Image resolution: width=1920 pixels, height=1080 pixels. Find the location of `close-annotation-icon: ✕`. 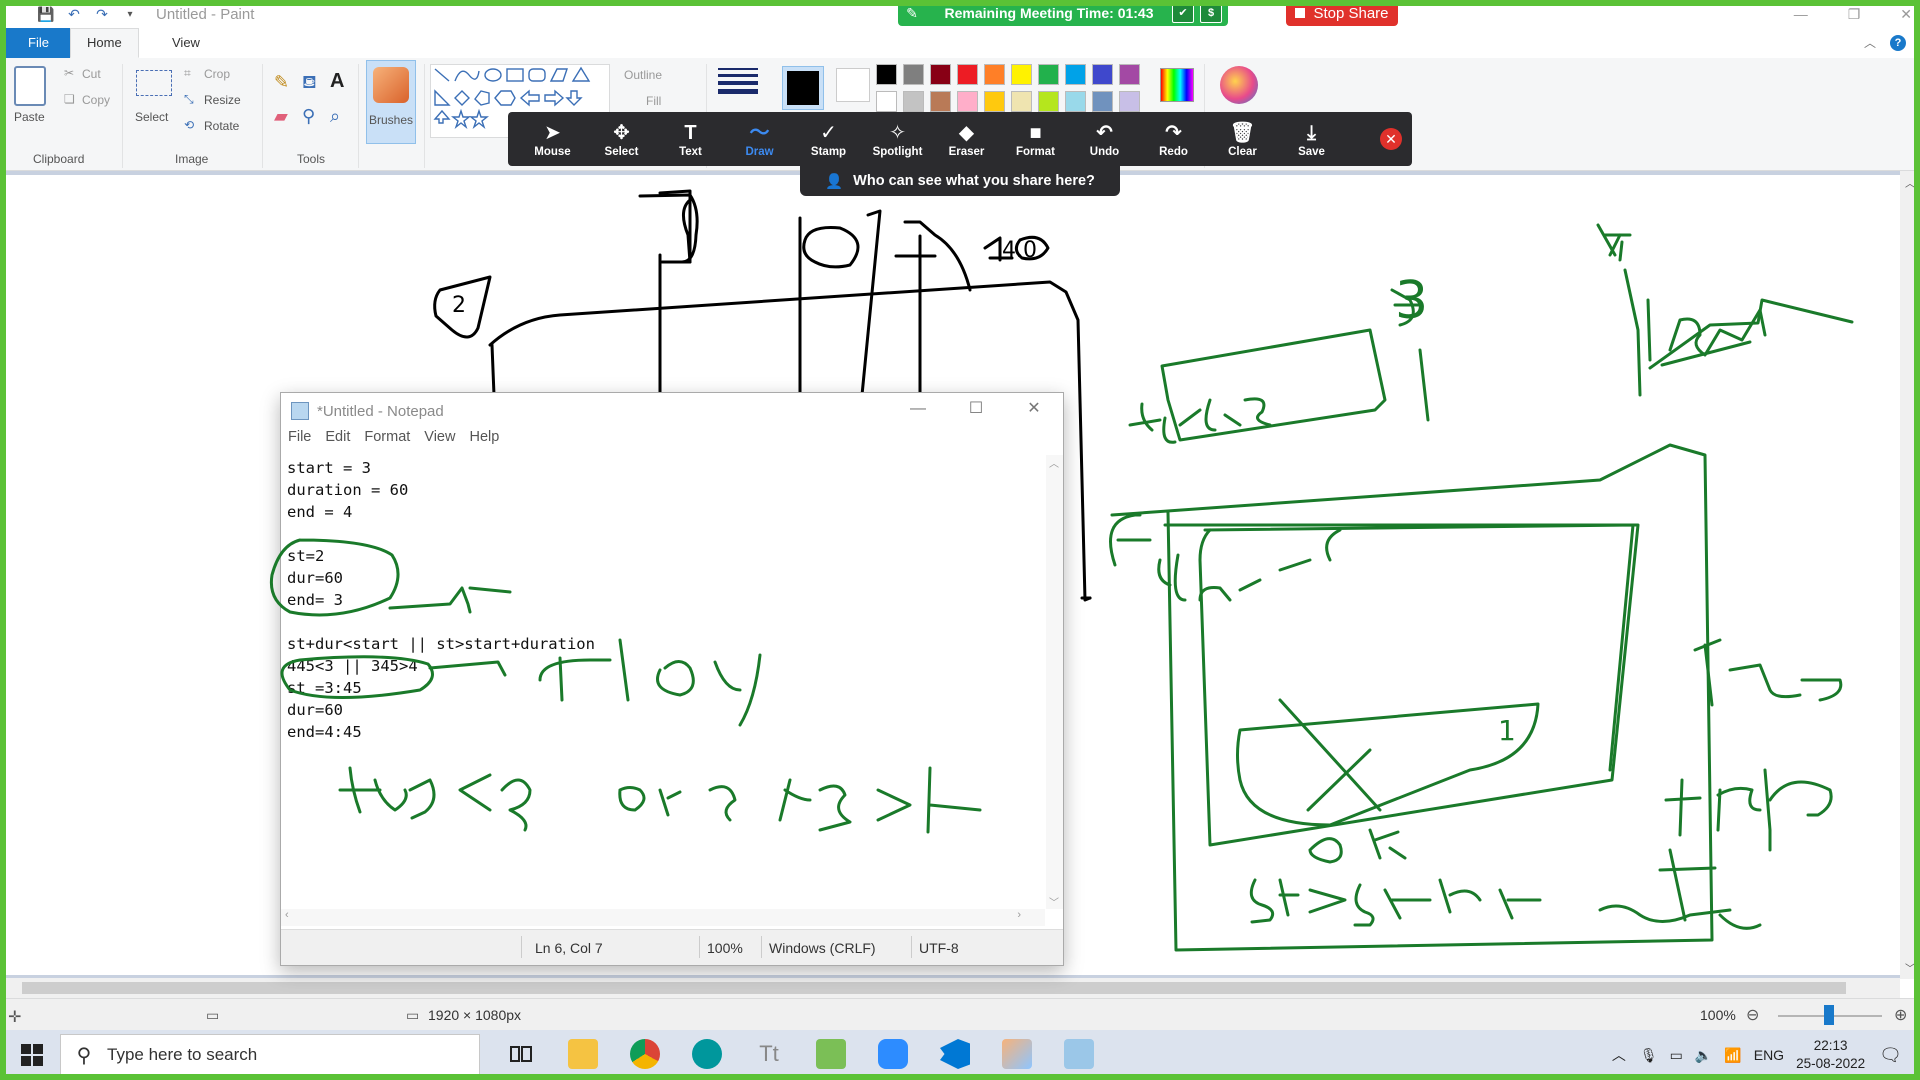

close-annotation-icon: ✕ is located at coordinates (1391, 139).